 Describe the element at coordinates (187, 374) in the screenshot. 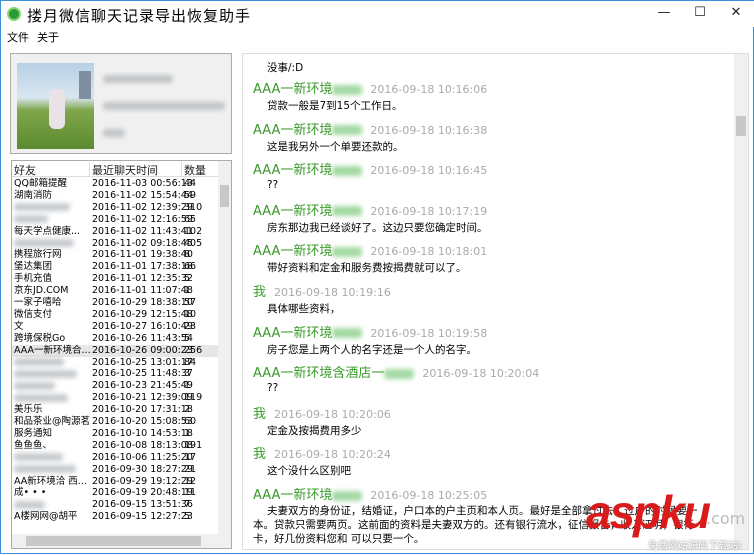

I see `friend-message-count: 3` at that location.